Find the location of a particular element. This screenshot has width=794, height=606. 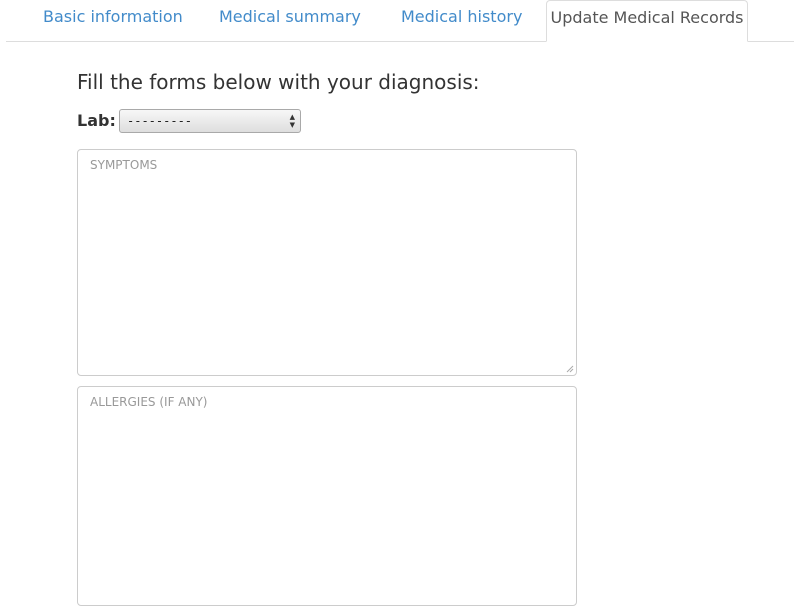

lab-label: Lab: is located at coordinates (96, 120).